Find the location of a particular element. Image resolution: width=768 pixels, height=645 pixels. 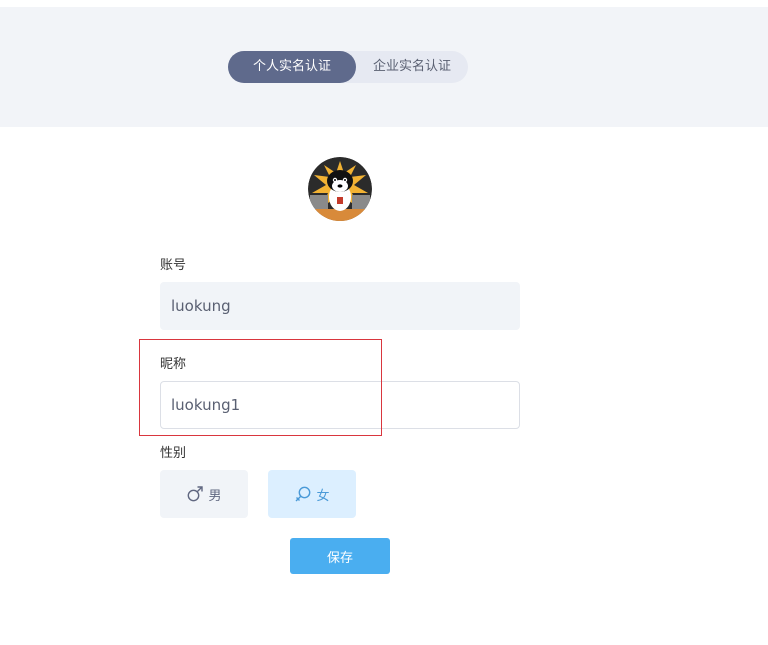

nickname-field is located at coordinates (340, 405).